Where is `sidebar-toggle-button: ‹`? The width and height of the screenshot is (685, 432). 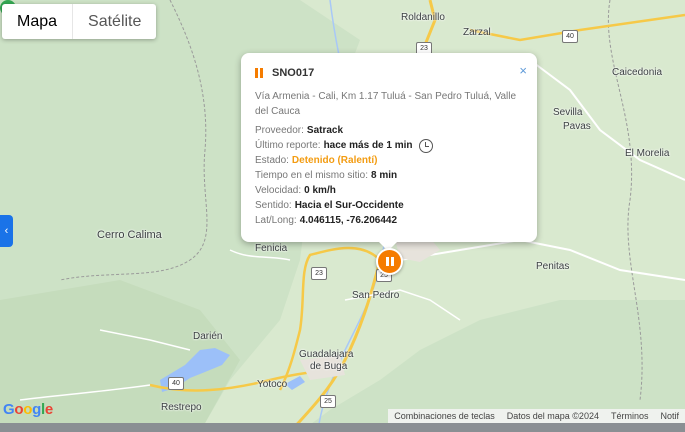
sidebar-toggle-button: ‹ is located at coordinates (6, 231).